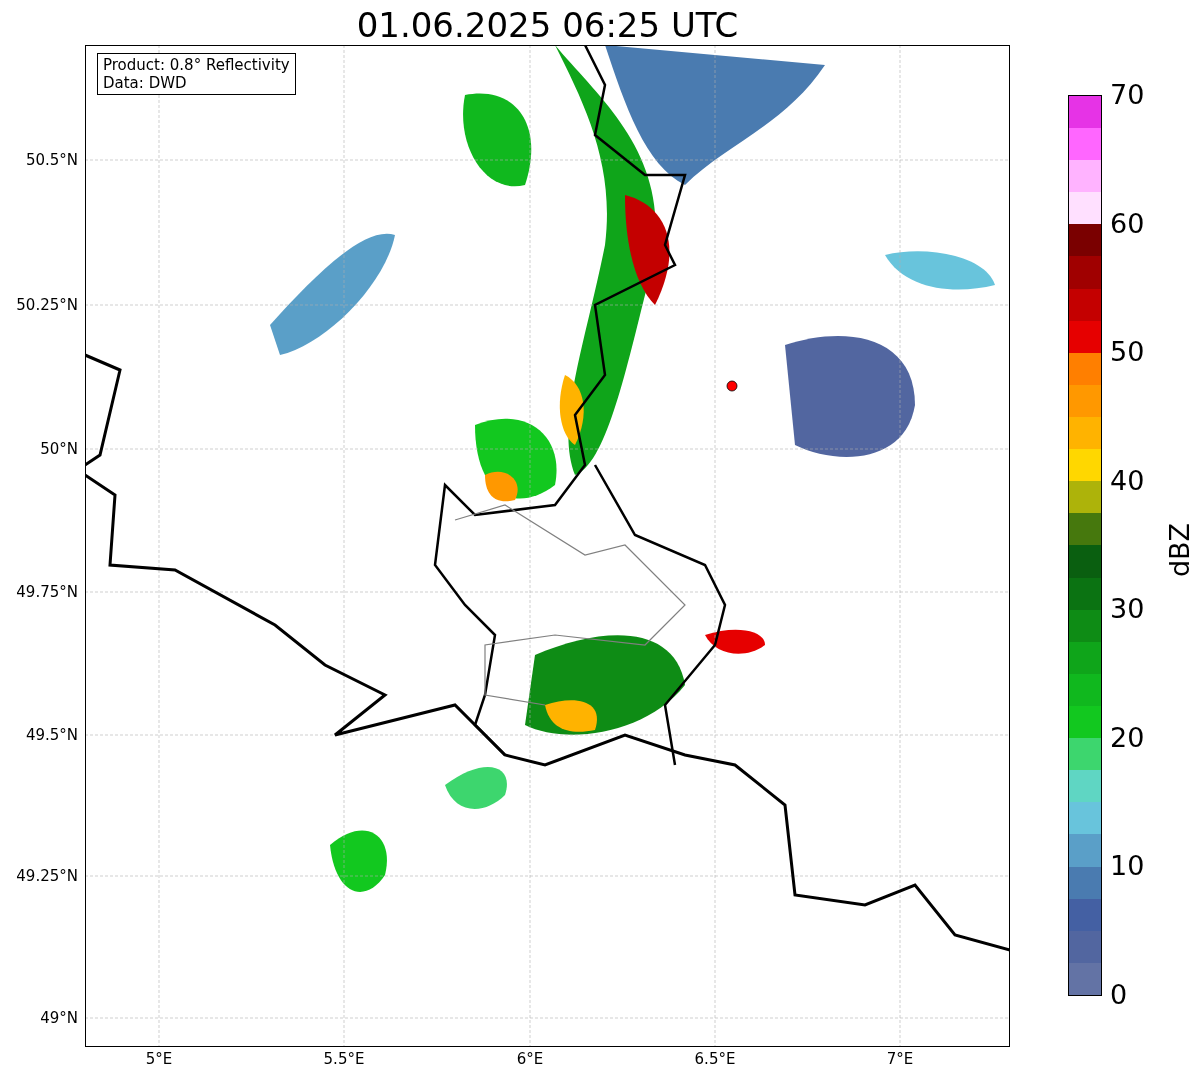 The image size is (1202, 1081). Describe the element at coordinates (47, 876) in the screenshot. I see `latitude-label: 49.25°N` at that location.